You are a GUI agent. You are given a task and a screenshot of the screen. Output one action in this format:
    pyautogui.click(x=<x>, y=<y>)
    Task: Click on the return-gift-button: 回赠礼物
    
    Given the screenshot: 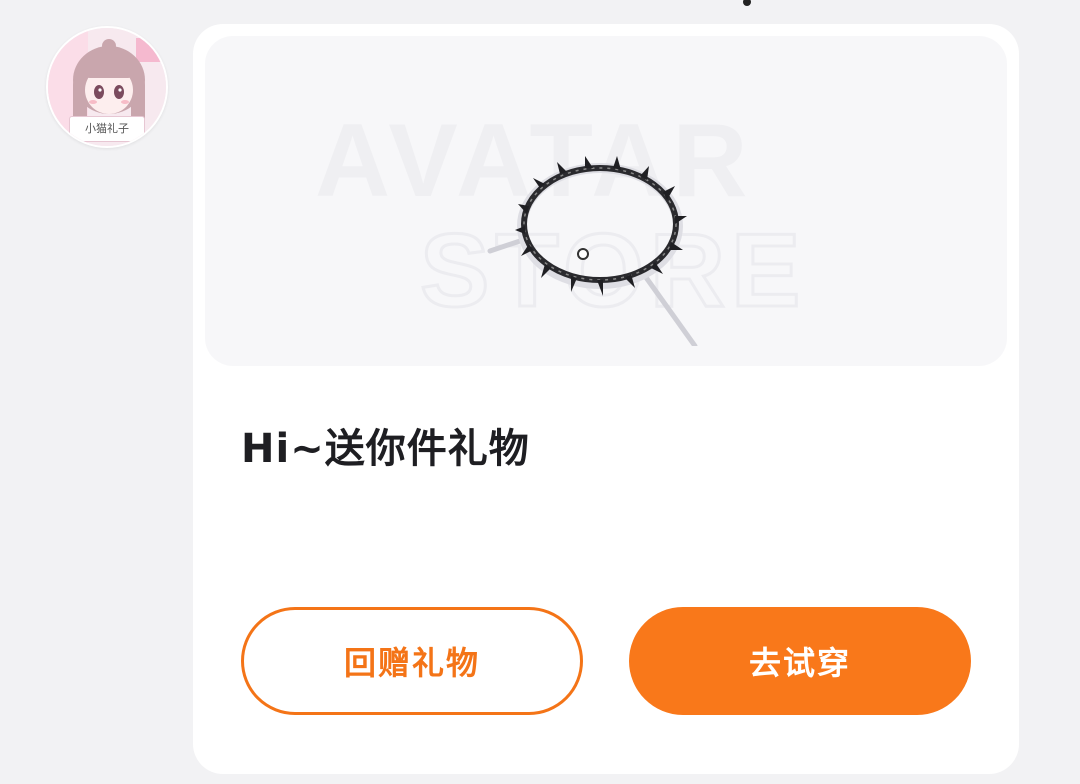 What is the action you would take?
    pyautogui.click(x=412, y=661)
    